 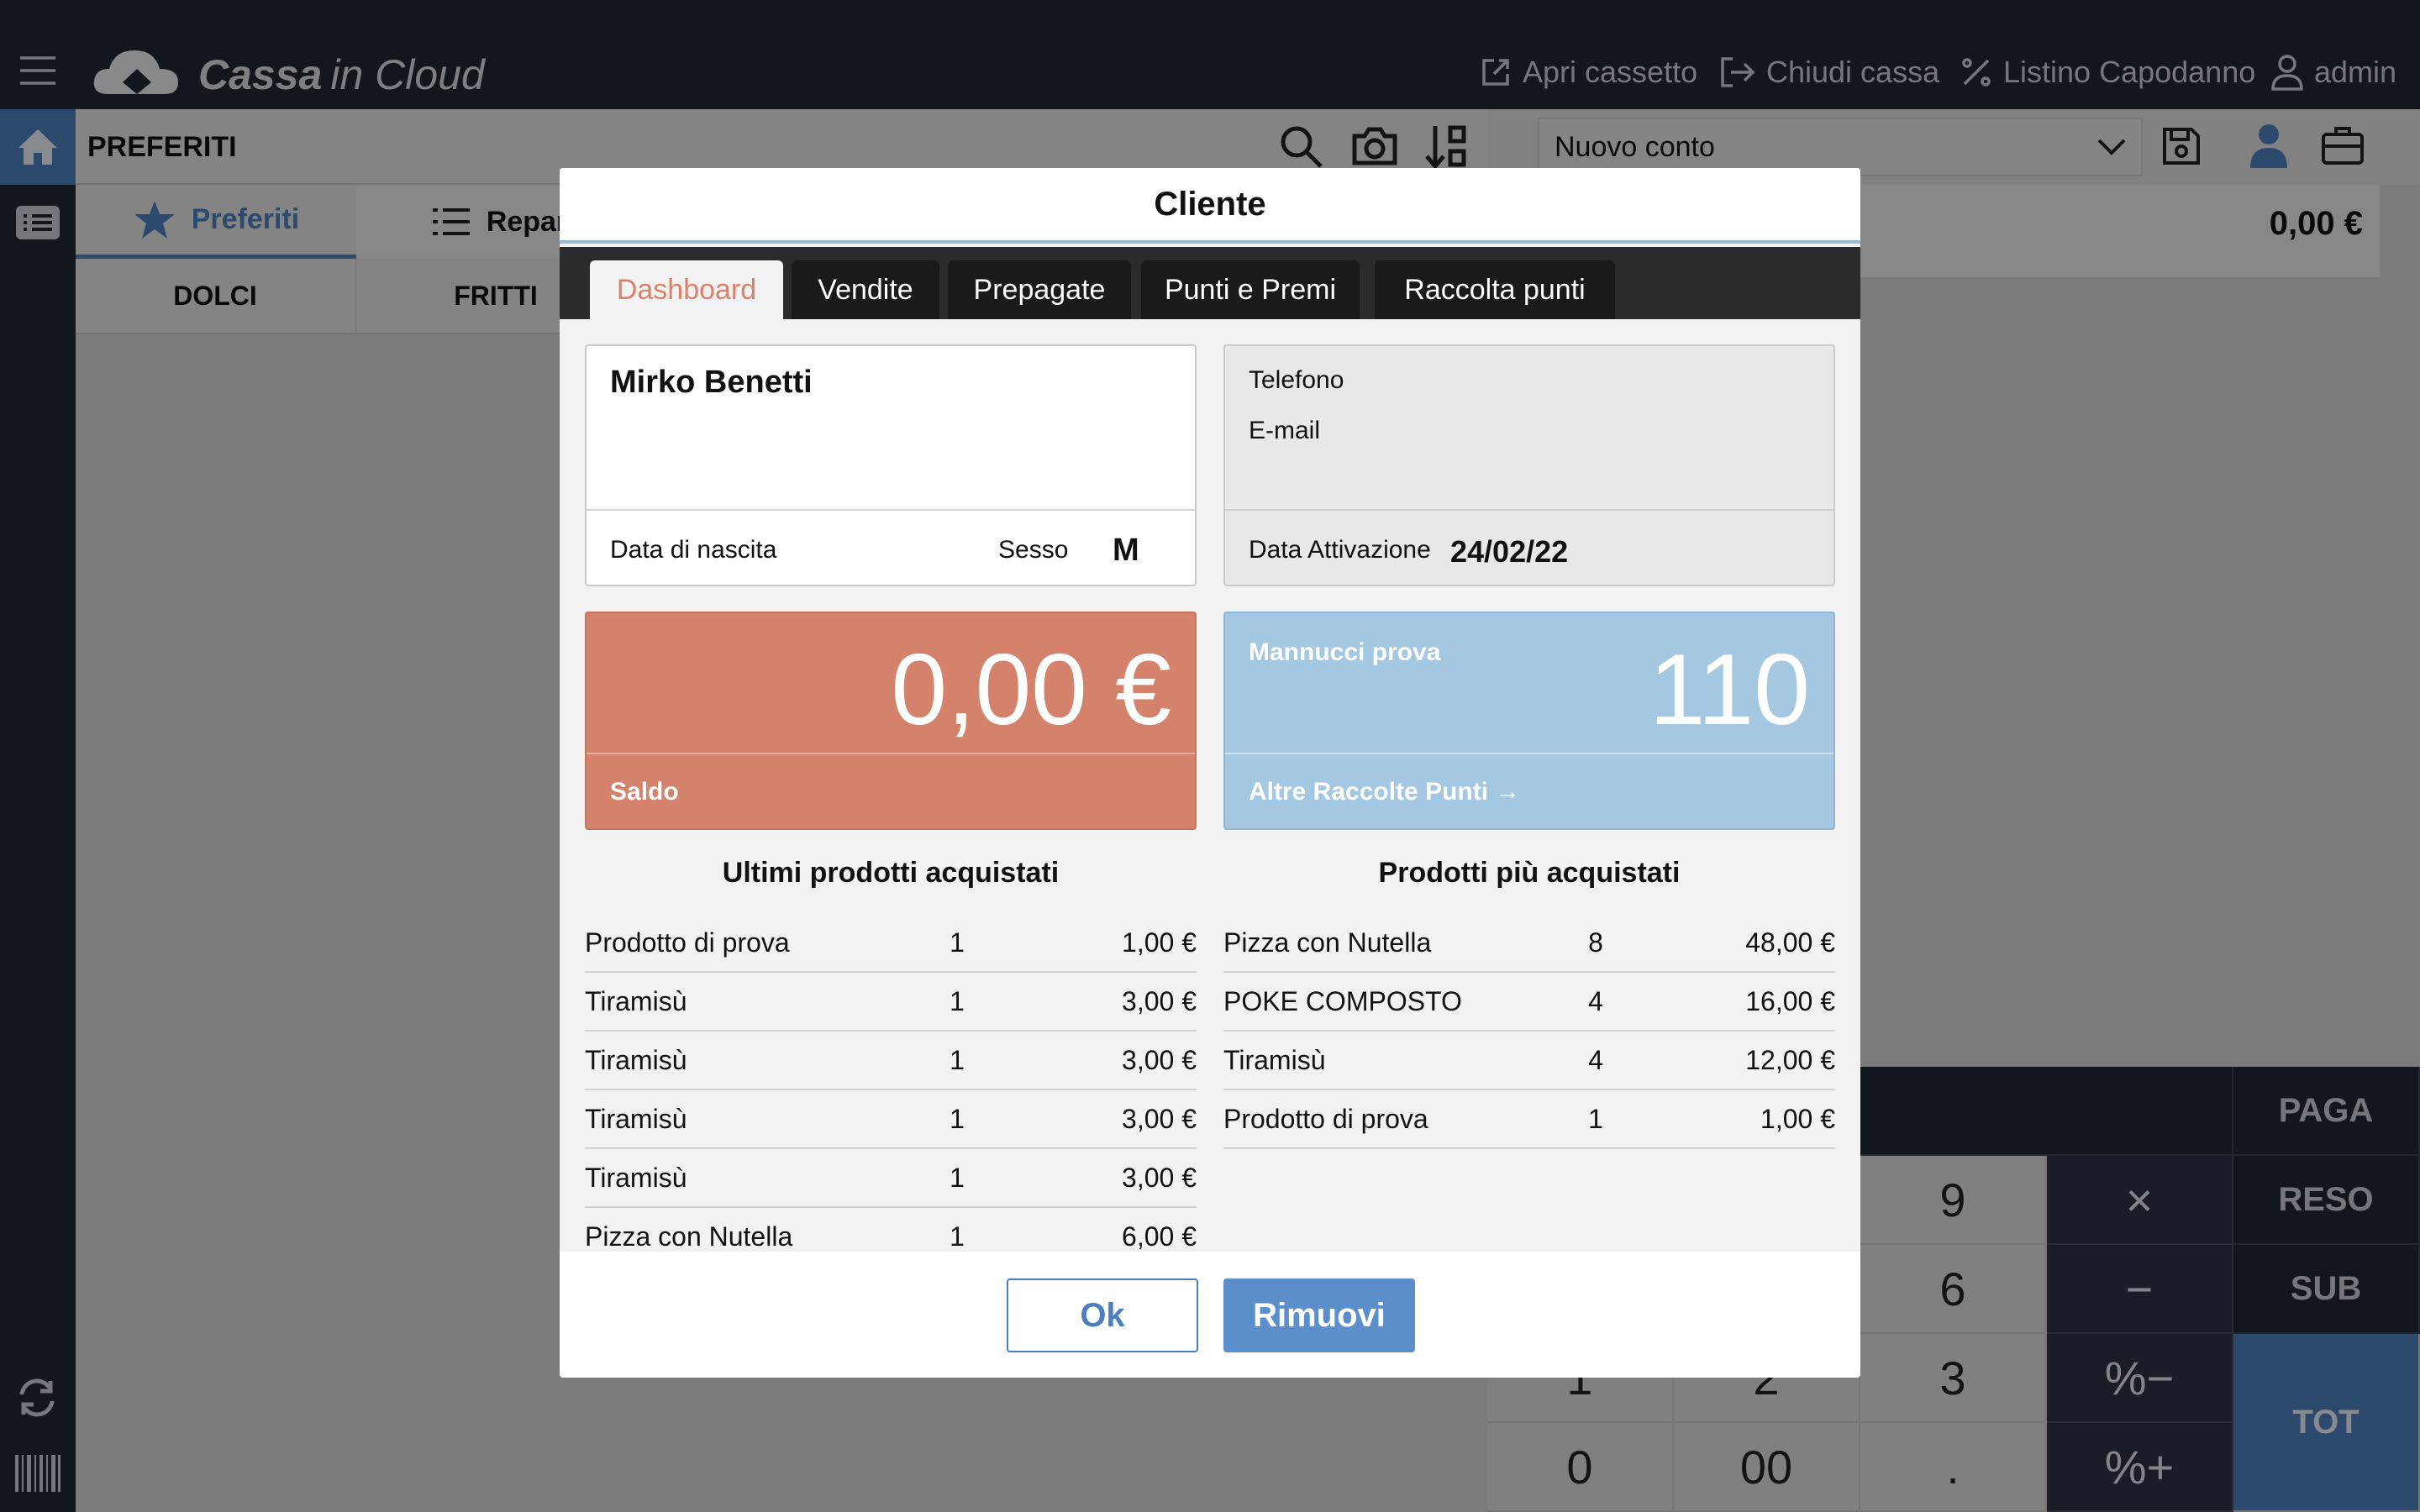 What do you see at coordinates (891, 465) in the screenshot?
I see `customer-card: Mirko Benetti Data di nascita Sesso M` at bounding box center [891, 465].